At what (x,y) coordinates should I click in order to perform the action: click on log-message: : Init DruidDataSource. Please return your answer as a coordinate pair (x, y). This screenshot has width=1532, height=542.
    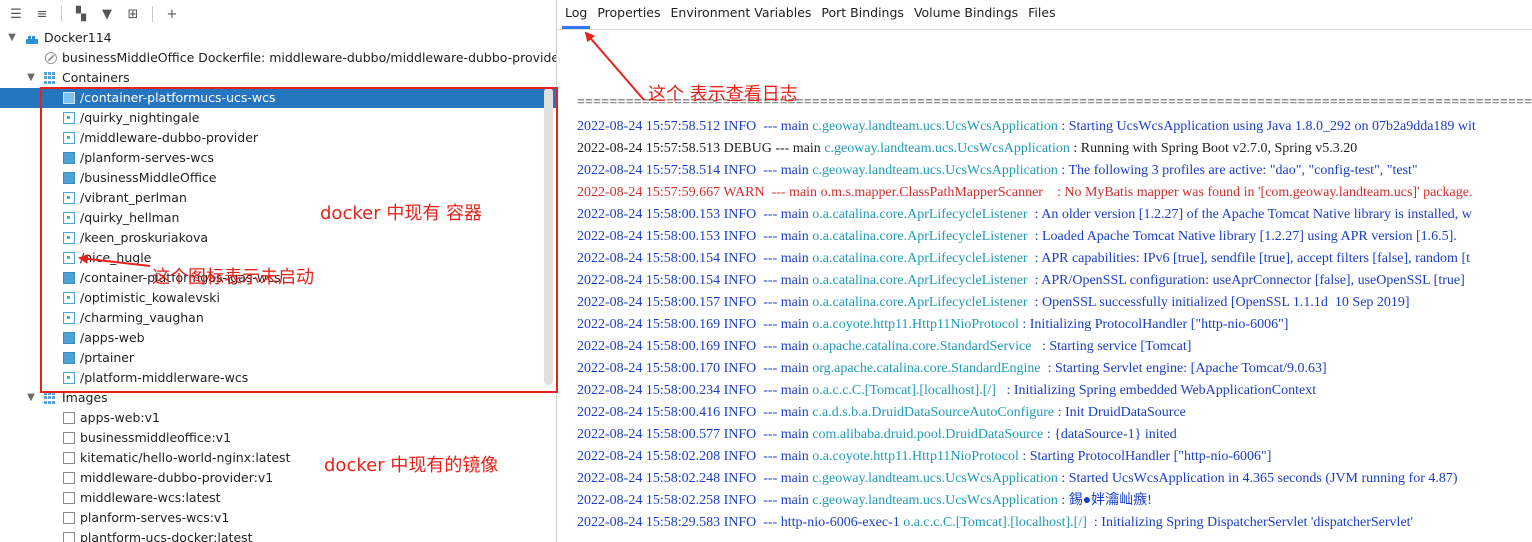
    Looking at the image, I should click on (1120, 412).